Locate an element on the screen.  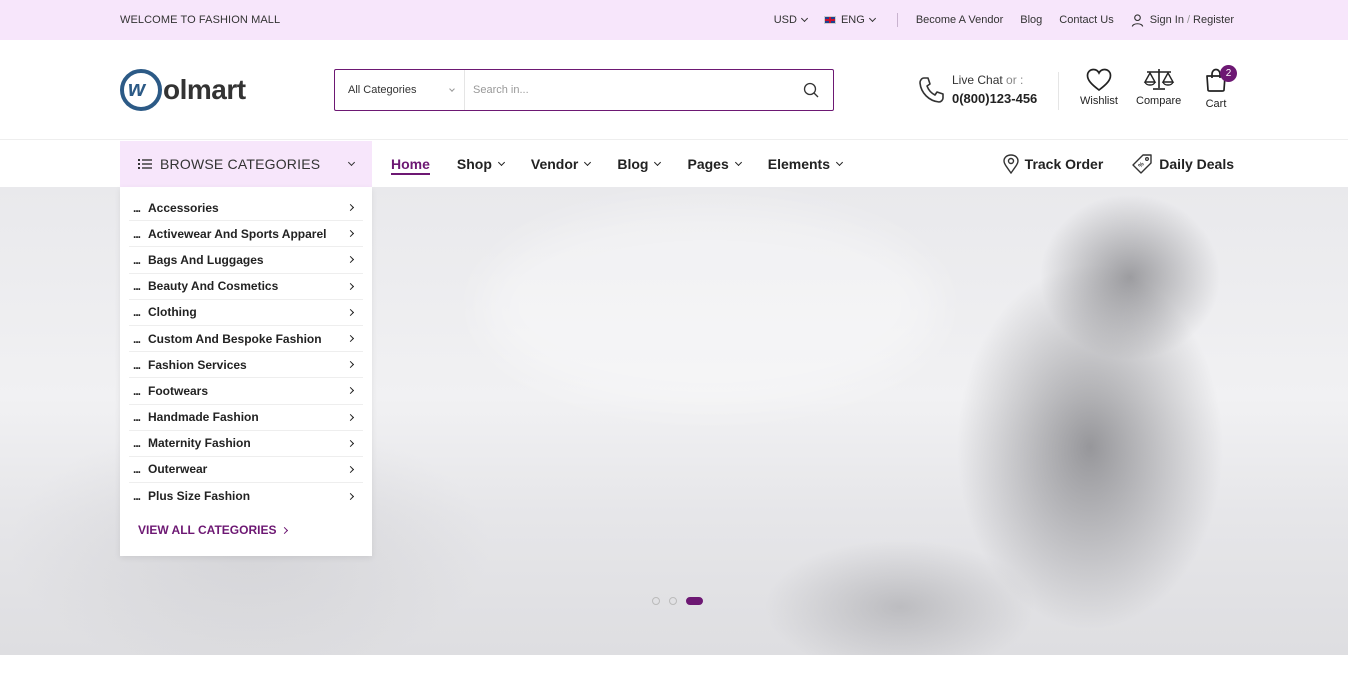
nav-vendor: Vendor is located at coordinates (561, 164).